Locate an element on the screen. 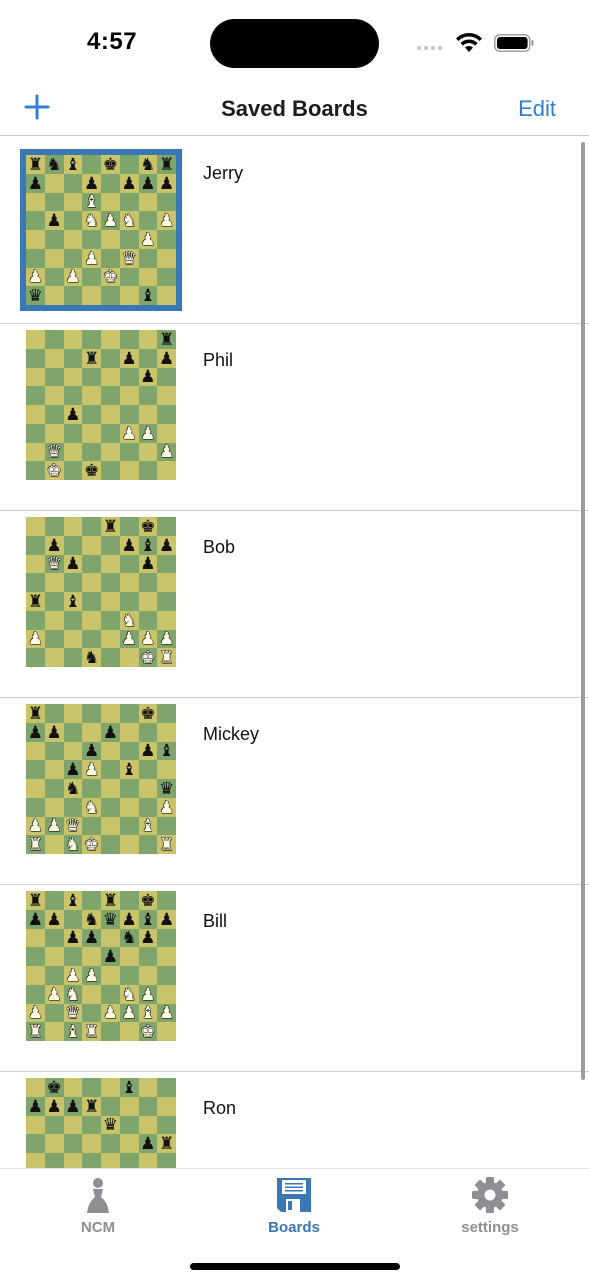 The width and height of the screenshot is (589, 1280). board-square: ♛ is located at coordinates (110, 919).